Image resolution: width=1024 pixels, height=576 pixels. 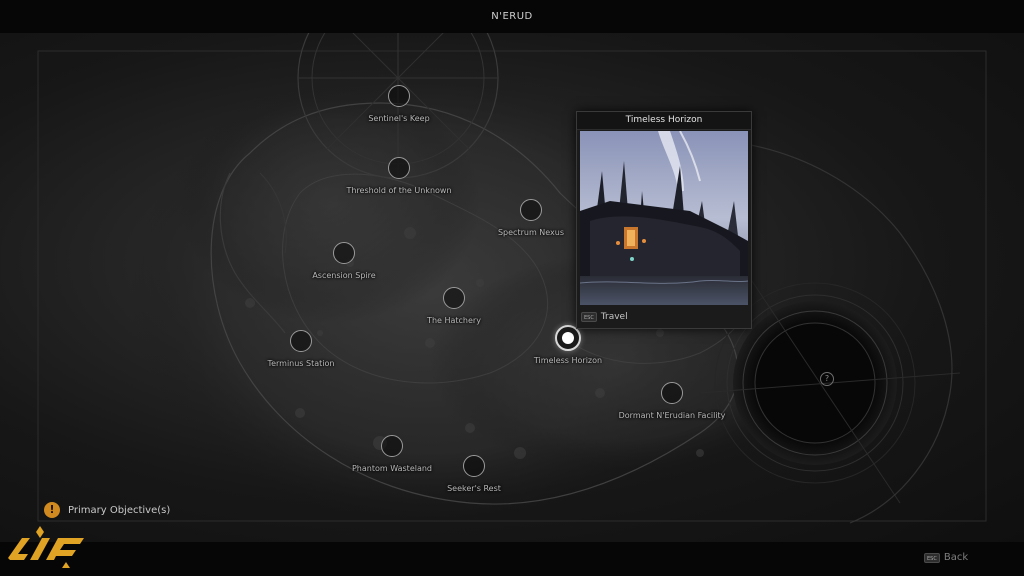 What do you see at coordinates (568, 338) in the screenshot?
I see `selected-dot-icon` at bounding box center [568, 338].